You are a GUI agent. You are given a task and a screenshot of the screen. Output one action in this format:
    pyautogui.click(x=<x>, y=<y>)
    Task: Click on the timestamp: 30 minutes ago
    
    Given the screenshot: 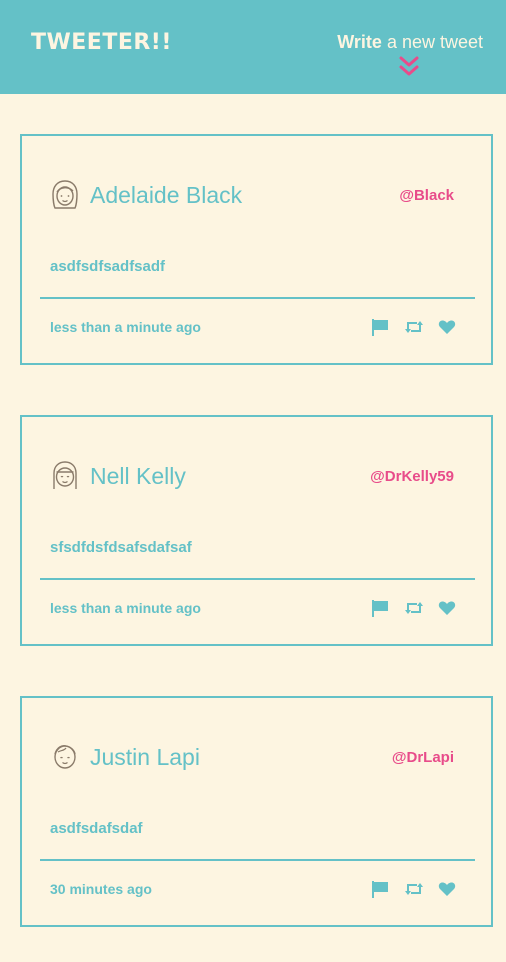 What is the action you would take?
    pyautogui.click(x=101, y=889)
    